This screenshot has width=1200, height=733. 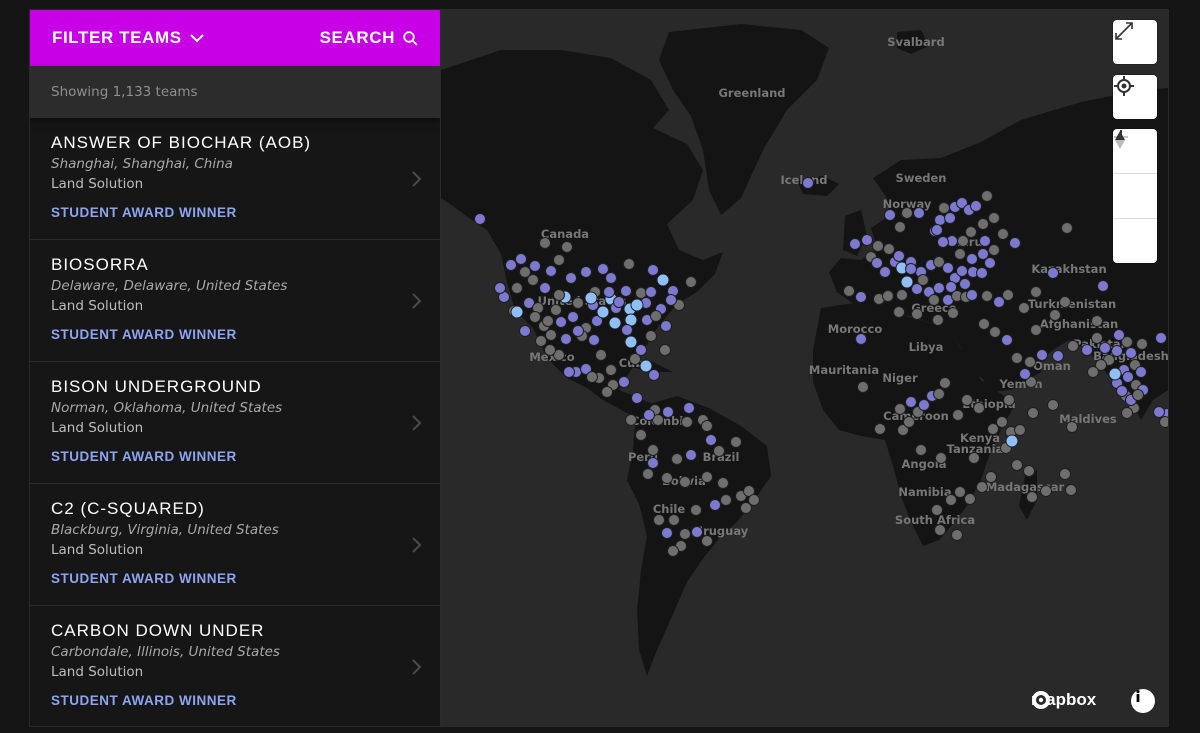 What do you see at coordinates (1135, 97) in the screenshot?
I see `geolocate-button` at bounding box center [1135, 97].